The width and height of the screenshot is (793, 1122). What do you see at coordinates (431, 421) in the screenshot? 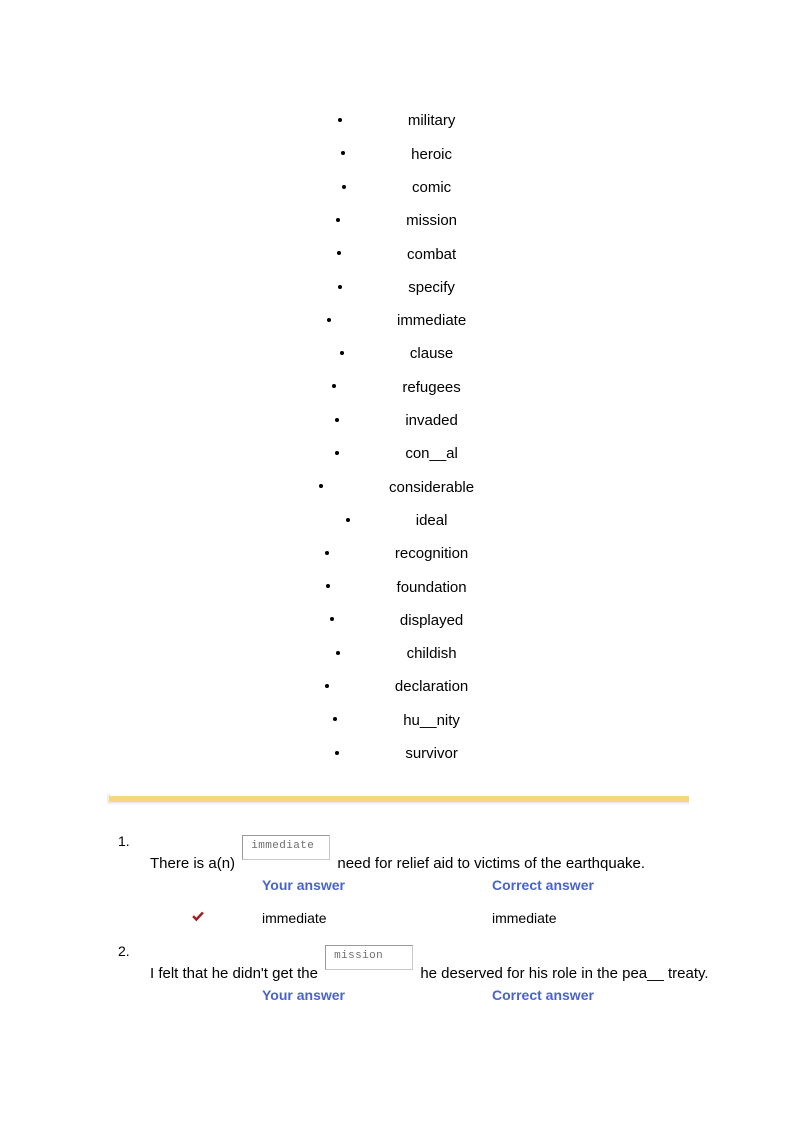
I see `vocabulary-word: invaded` at bounding box center [431, 421].